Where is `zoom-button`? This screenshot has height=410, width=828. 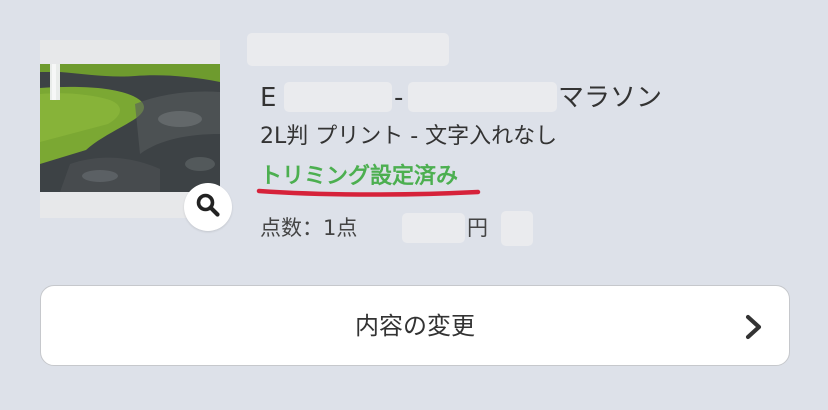
zoom-button is located at coordinates (208, 207).